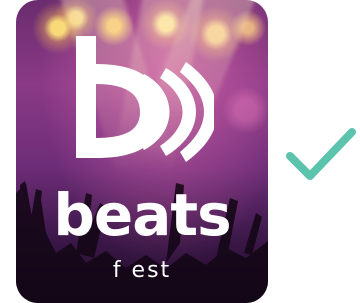 The image size is (360, 303). What do you see at coordinates (142, 270) in the screenshot?
I see `brand-tagline: f est` at bounding box center [142, 270].